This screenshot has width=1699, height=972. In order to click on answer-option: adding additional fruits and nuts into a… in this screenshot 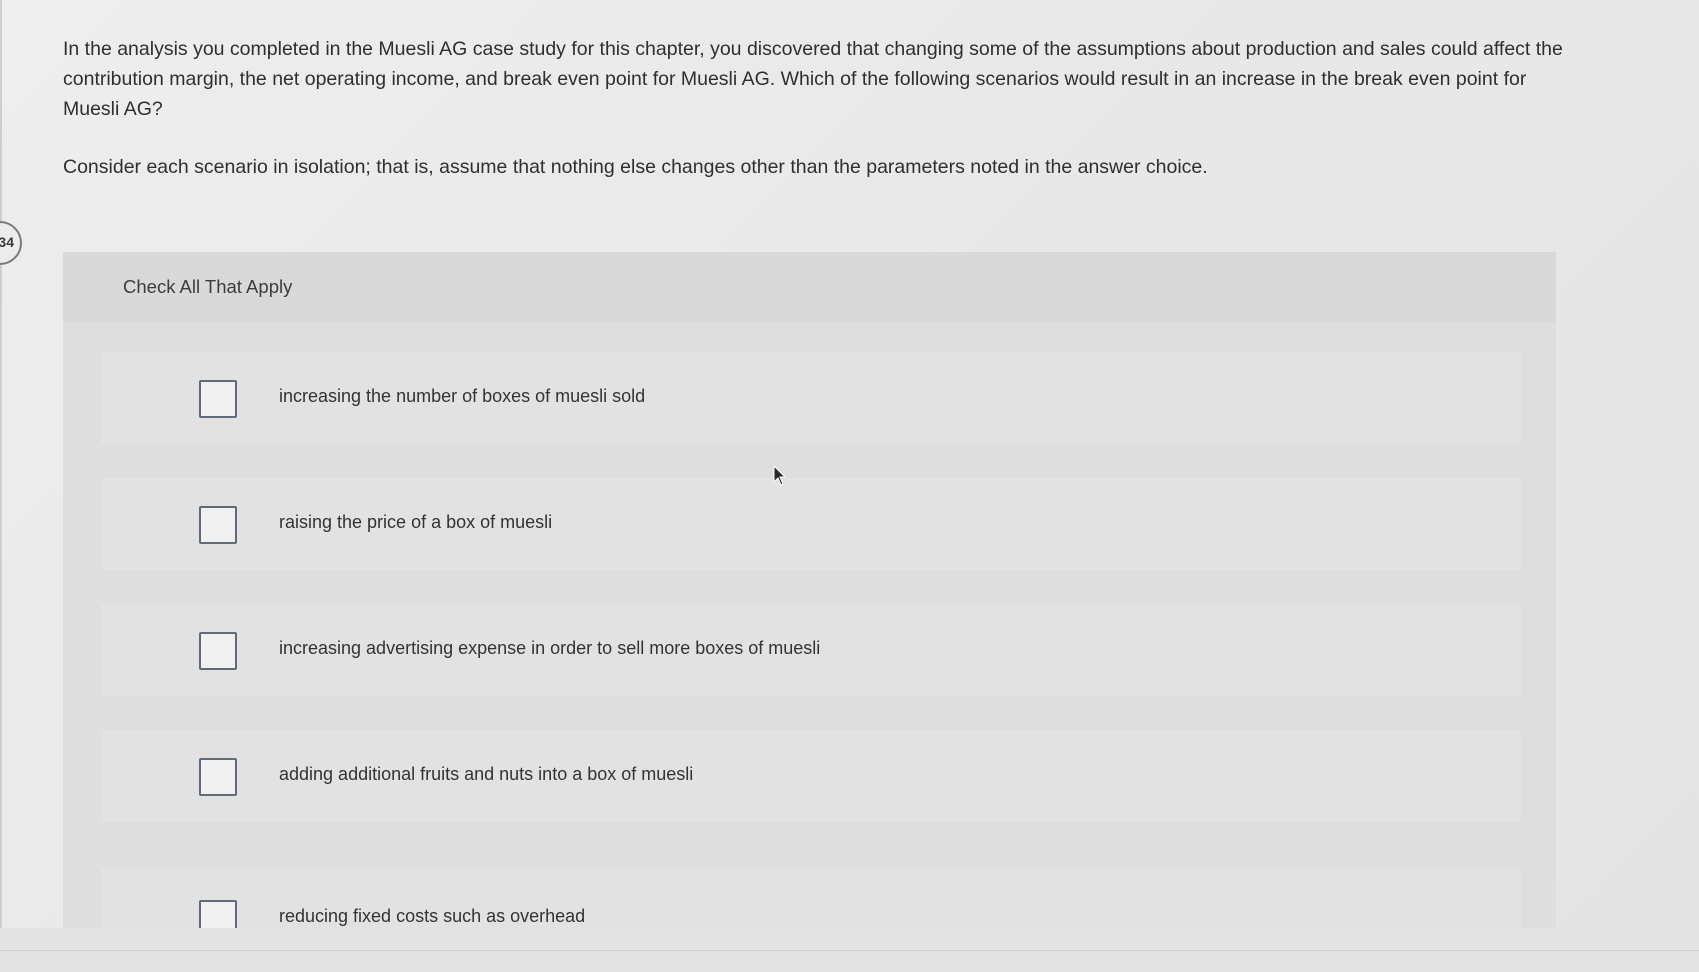, I will do `click(811, 776)`.